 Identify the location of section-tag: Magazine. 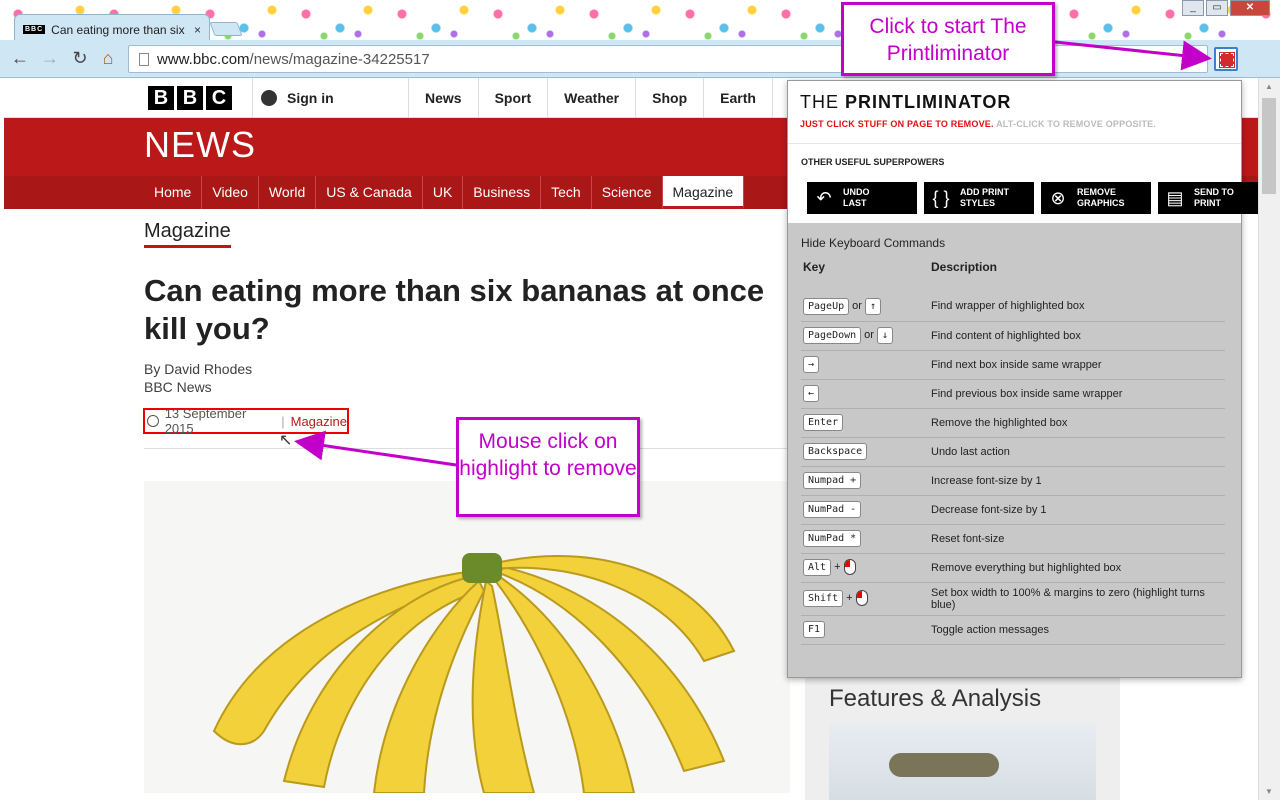
(187, 234).